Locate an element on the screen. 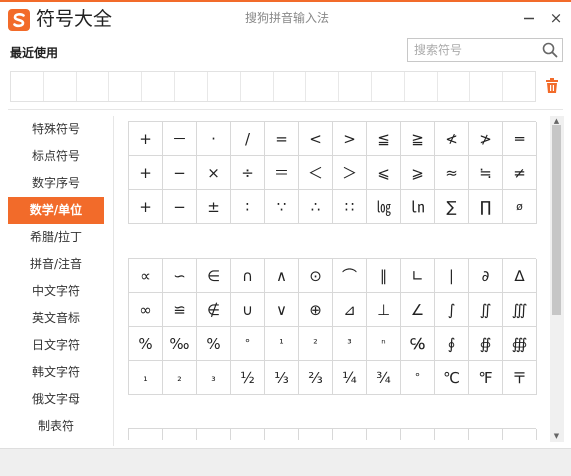  sidebar-item: 制表符 is located at coordinates (56, 426).